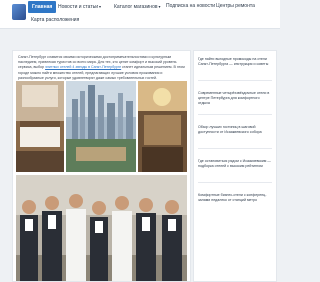  What do you see at coordinates (42, 7) in the screenshot?
I see `nav-item-home: Главная` at bounding box center [42, 7].